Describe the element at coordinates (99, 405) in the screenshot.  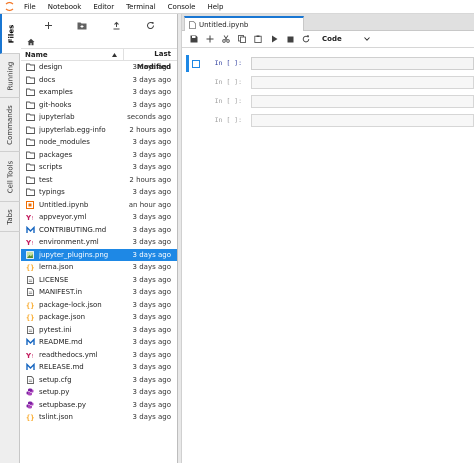
I see `file-row: setupbase.py 3 days ago` at that location.